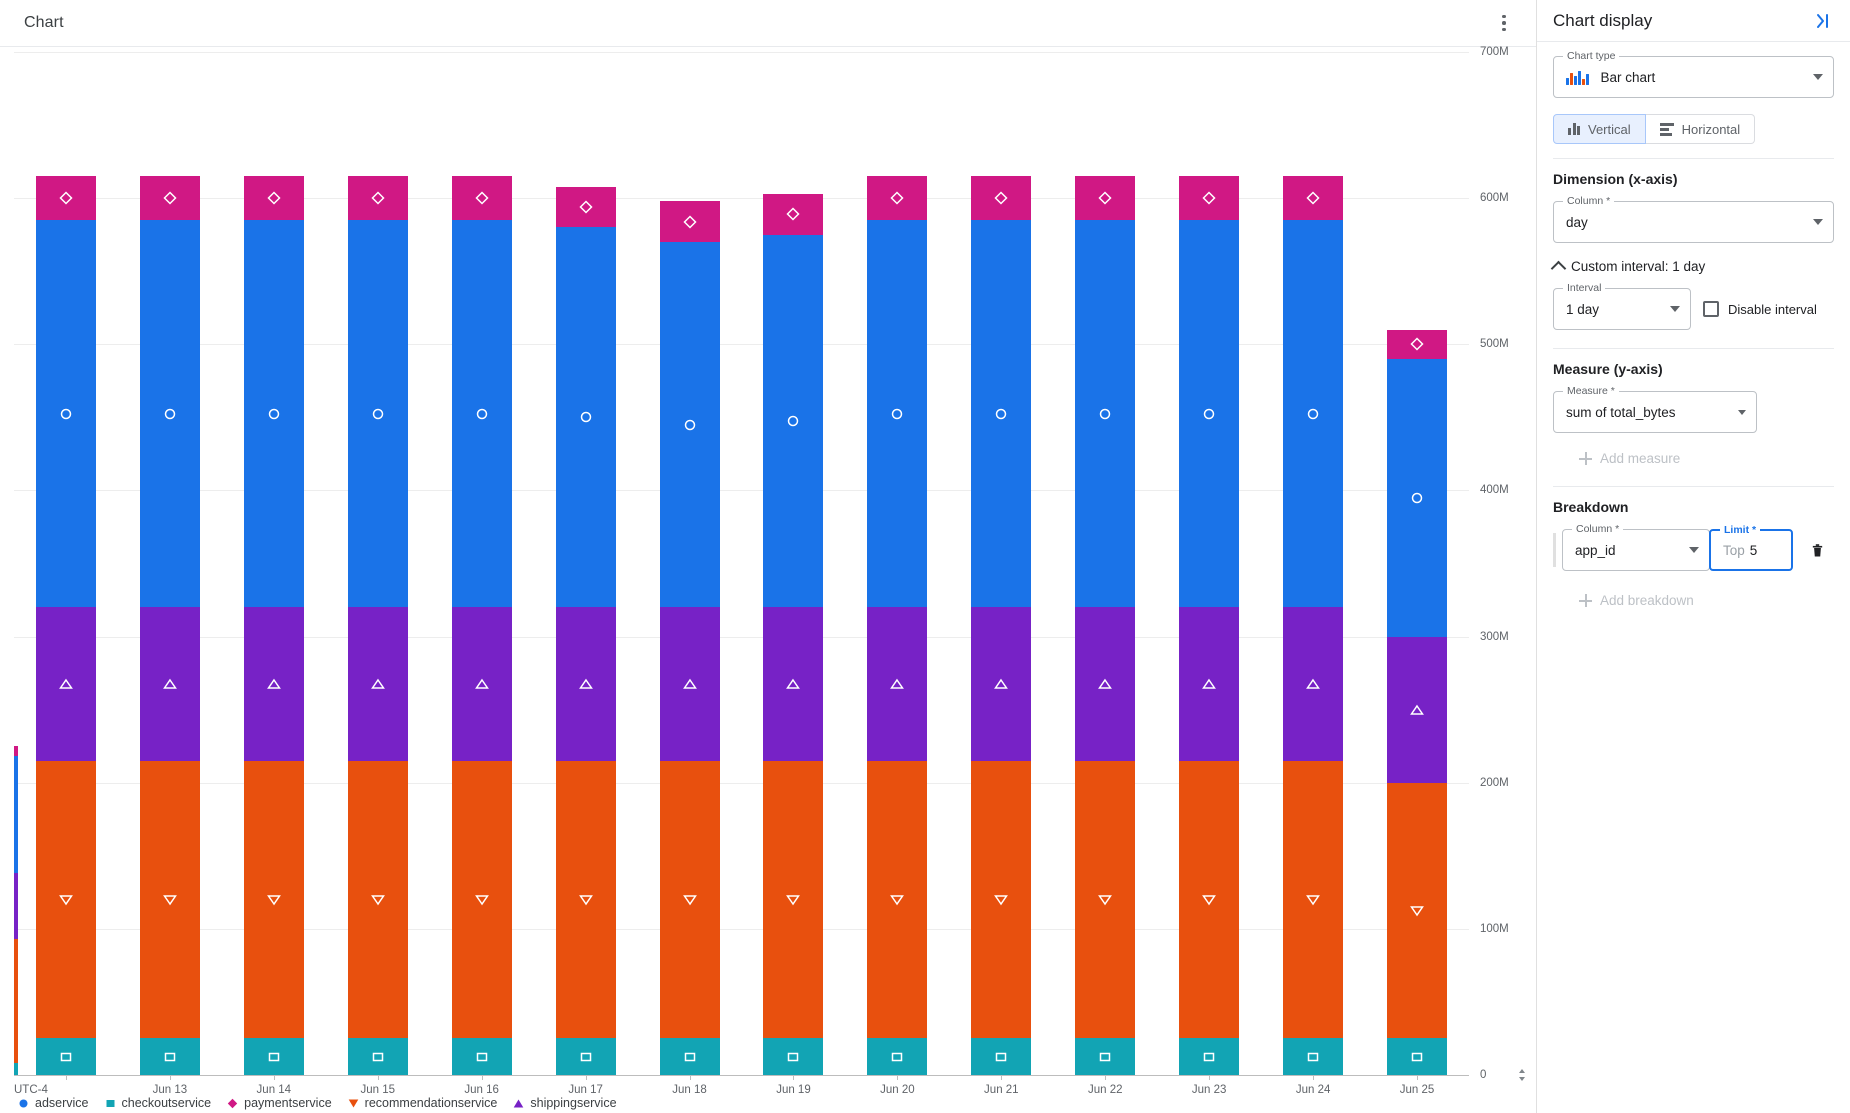  I want to click on x-axis-tick-label: Jun 17, so click(585, 1090).